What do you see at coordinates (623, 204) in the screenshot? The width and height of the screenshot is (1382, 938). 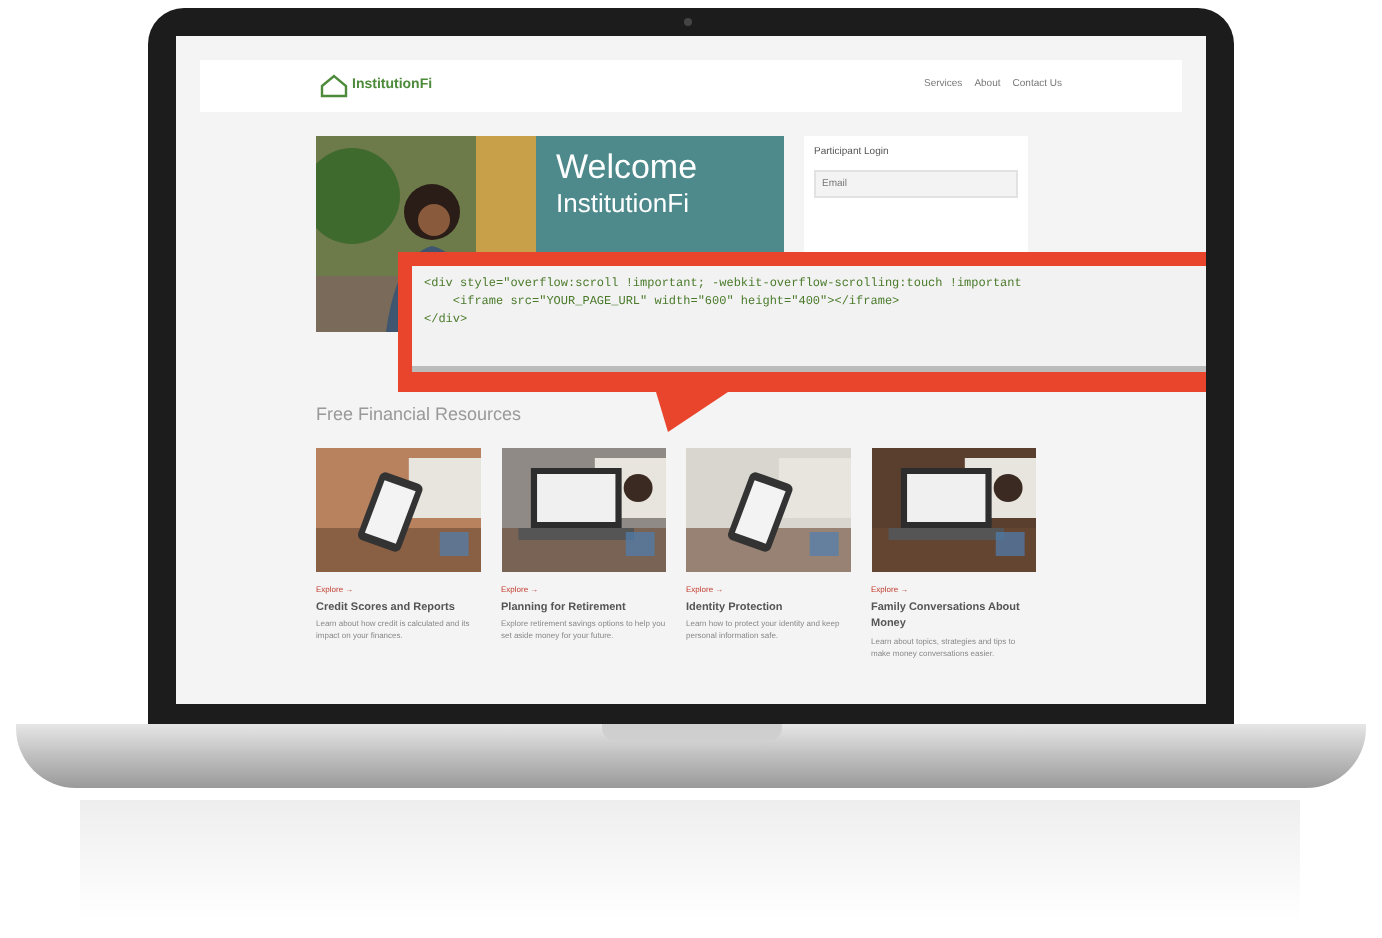 I see `hero-subtitle: InstitutionFi` at bounding box center [623, 204].